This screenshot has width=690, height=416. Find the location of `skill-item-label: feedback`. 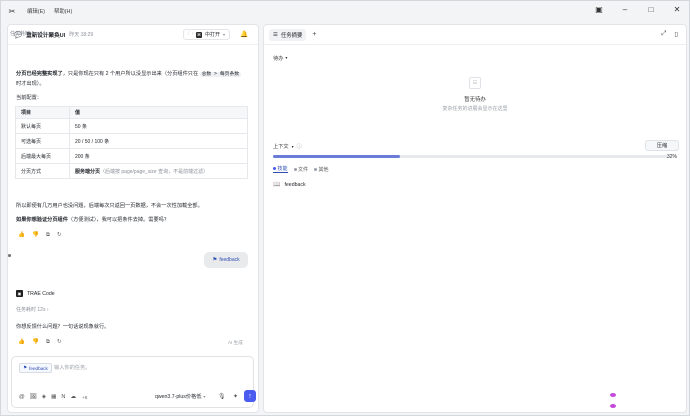

skill-item-label: feedback is located at coordinates (295, 184).